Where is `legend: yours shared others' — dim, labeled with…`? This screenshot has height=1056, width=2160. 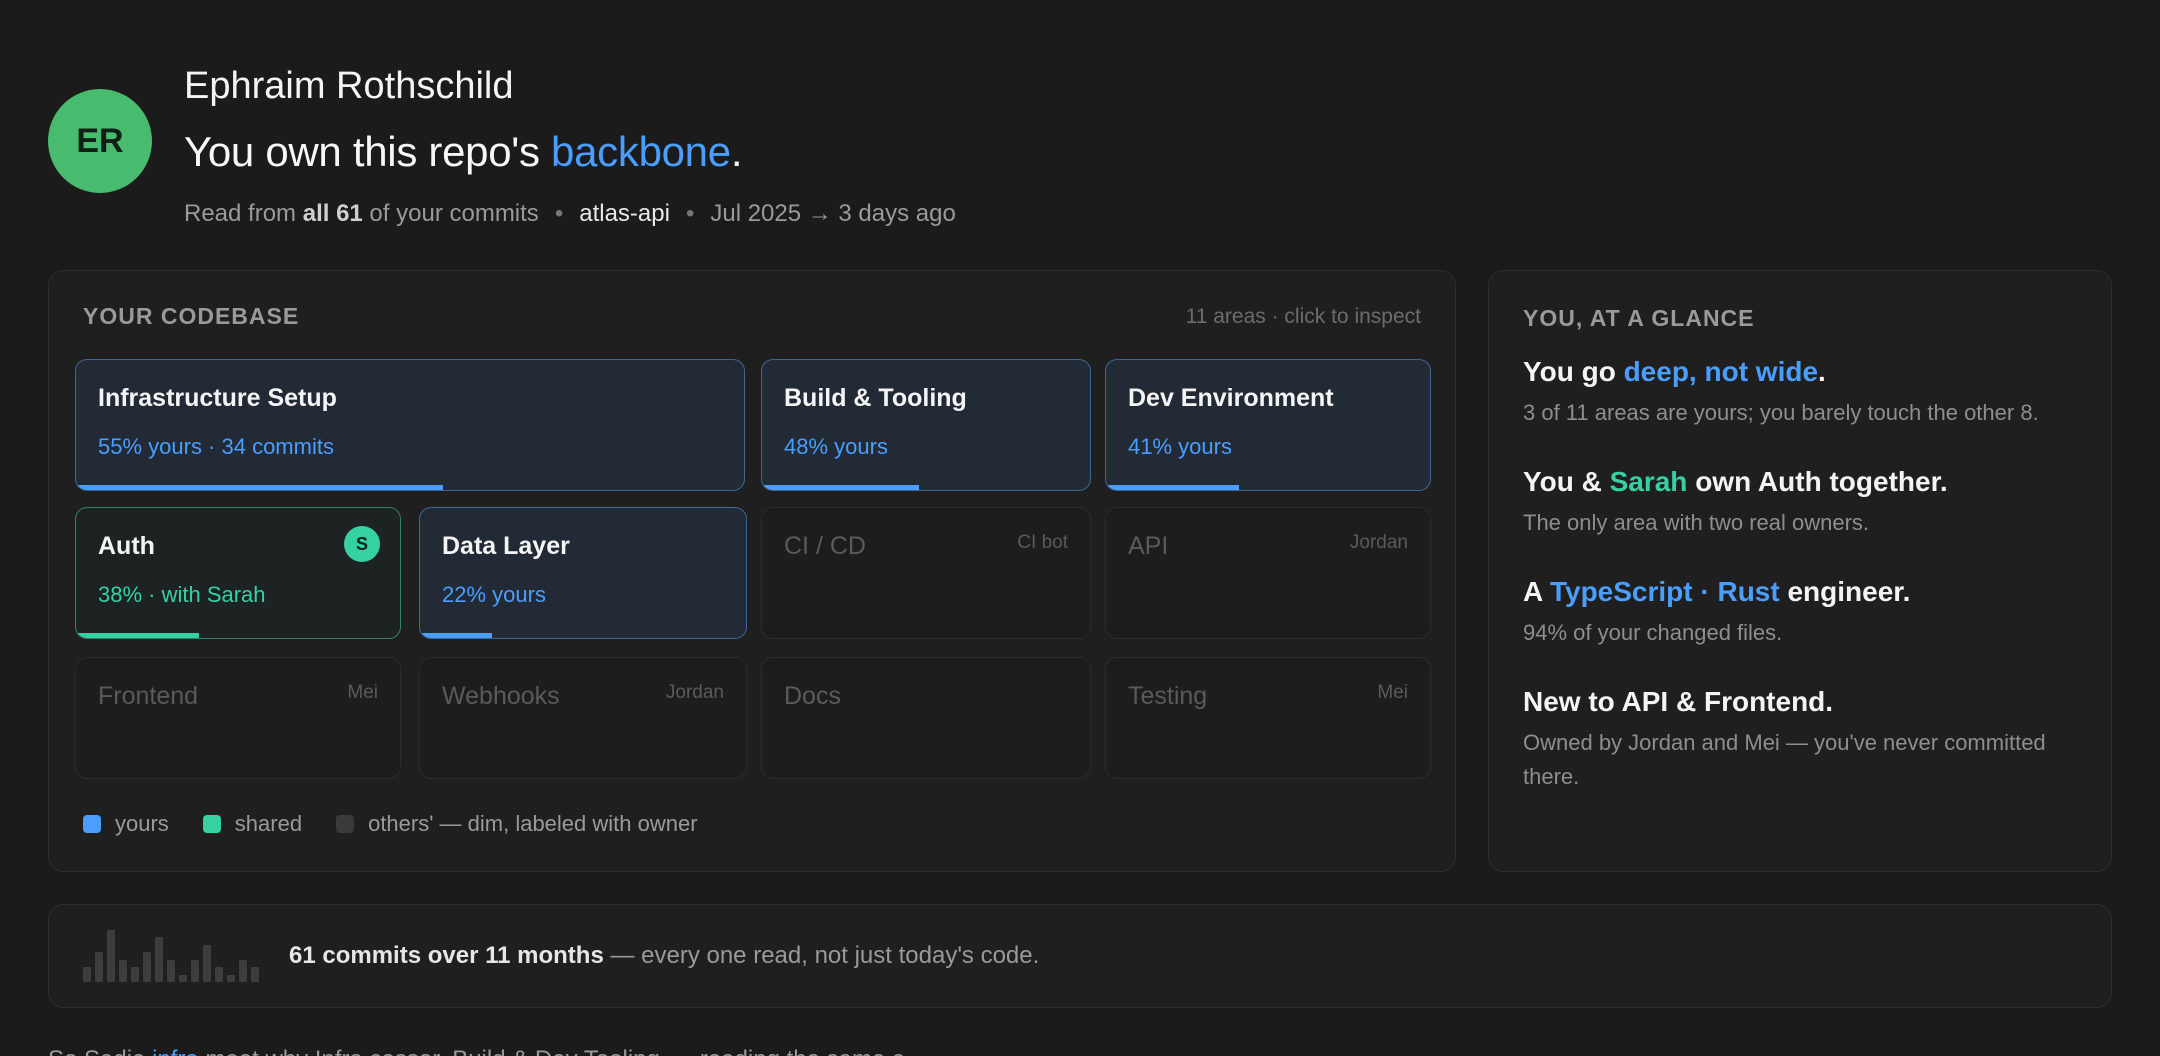 legend: yours shared others' — dim, labeled with… is located at coordinates (407, 824).